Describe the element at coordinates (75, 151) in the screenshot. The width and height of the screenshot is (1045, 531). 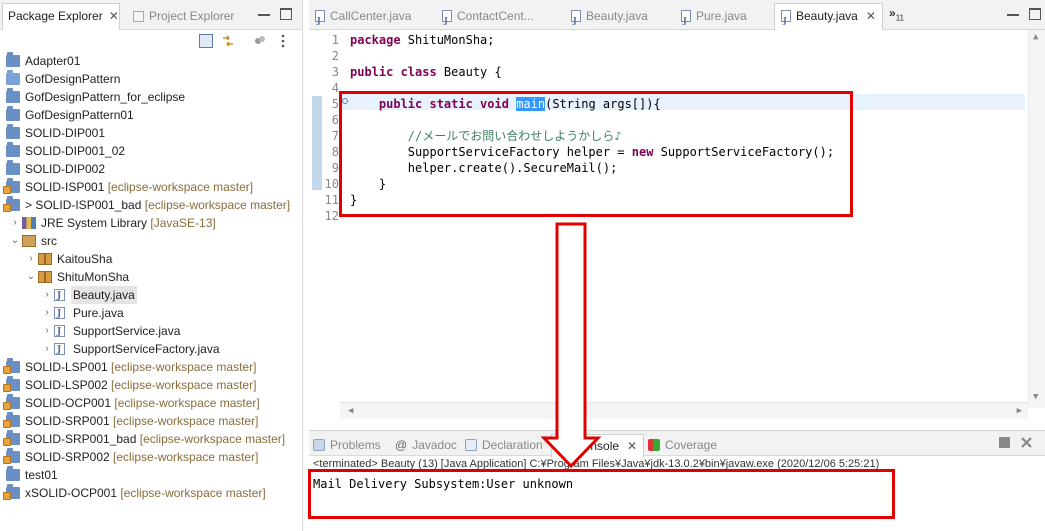
I see `tree-item-label: SOLID-DIP001_02` at that location.